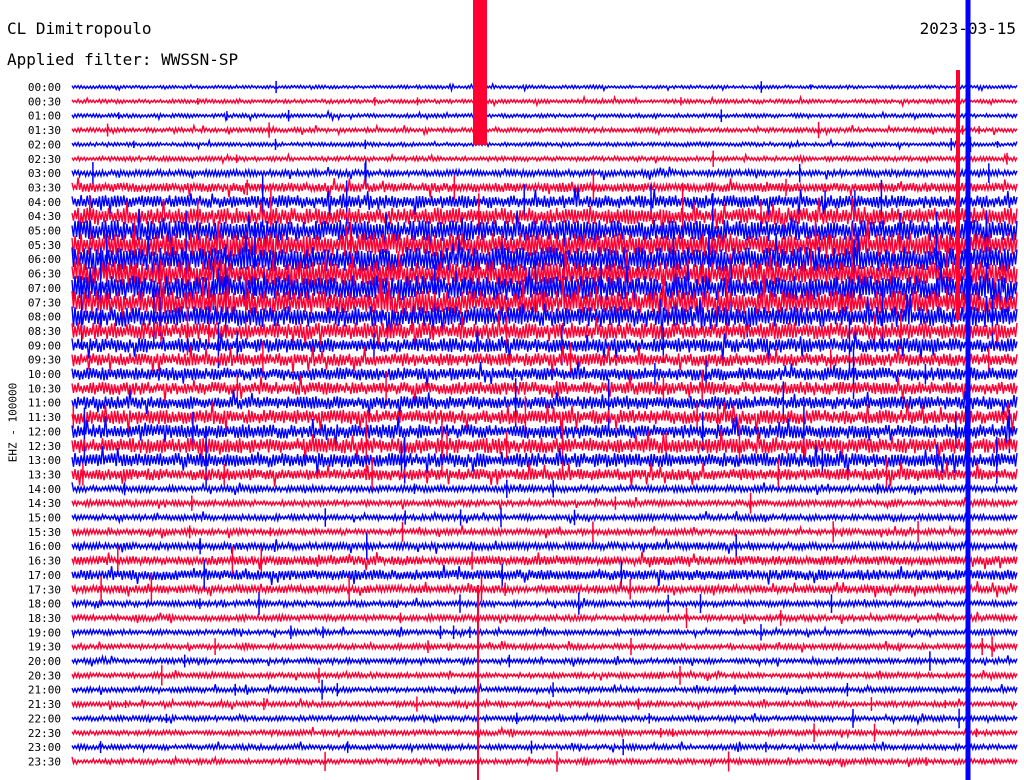 This screenshot has height=780, width=1024. I want to click on time-tick-label: 15:30, so click(44, 532).